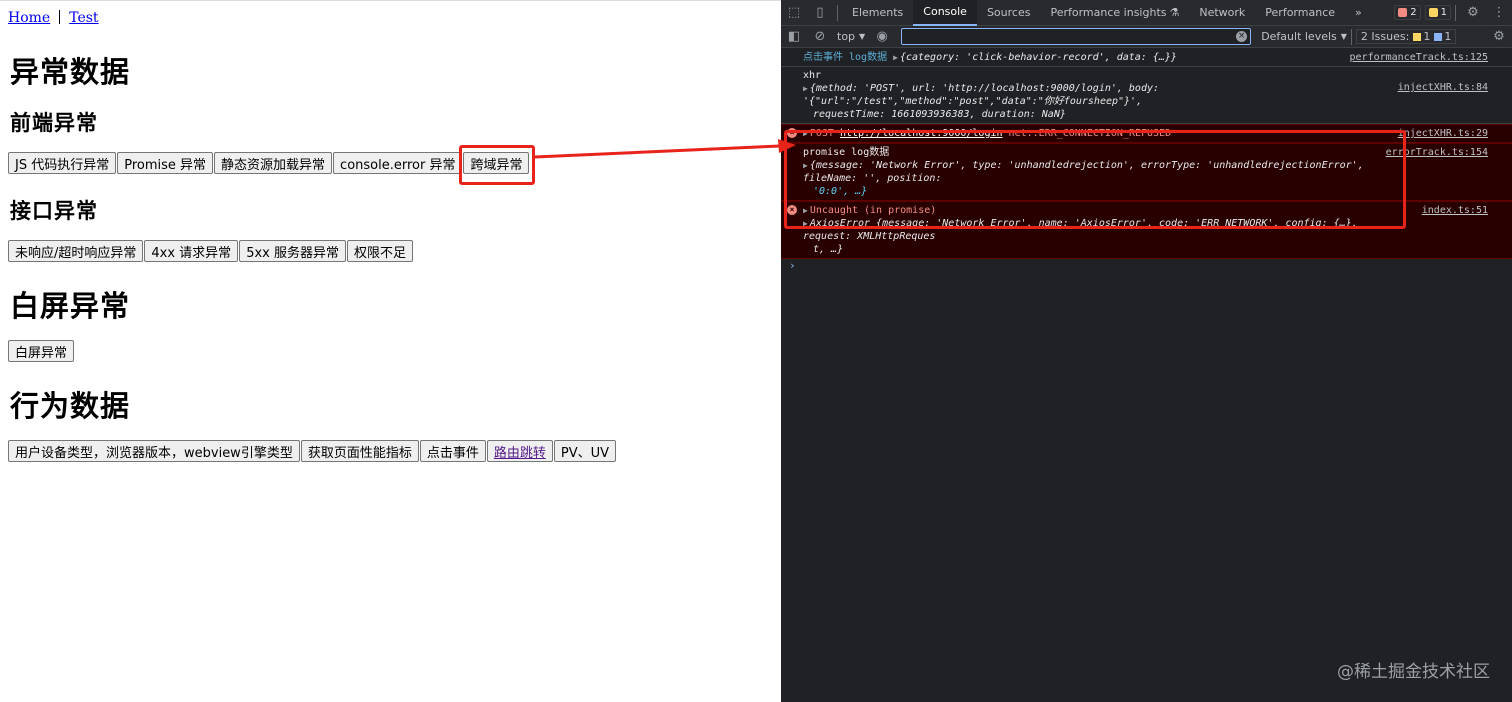 The height and width of the screenshot is (702, 1512). Describe the element at coordinates (665, 149) in the screenshot. I see `annotation-arrow` at that location.